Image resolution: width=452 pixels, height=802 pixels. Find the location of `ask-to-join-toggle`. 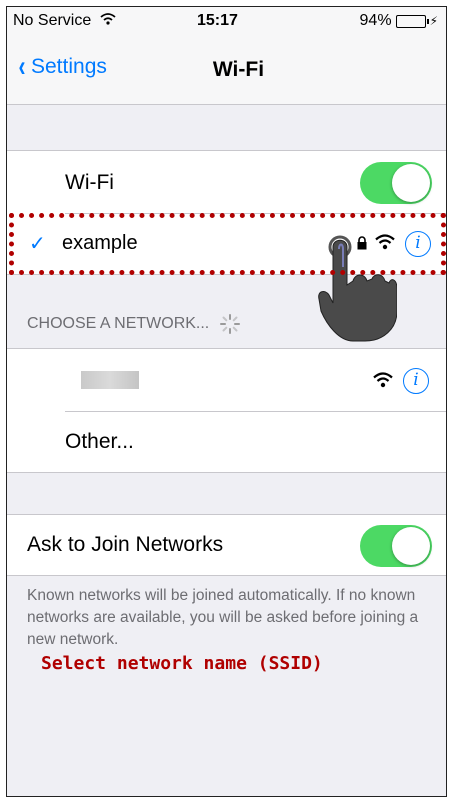

ask-to-join-toggle is located at coordinates (396, 546).